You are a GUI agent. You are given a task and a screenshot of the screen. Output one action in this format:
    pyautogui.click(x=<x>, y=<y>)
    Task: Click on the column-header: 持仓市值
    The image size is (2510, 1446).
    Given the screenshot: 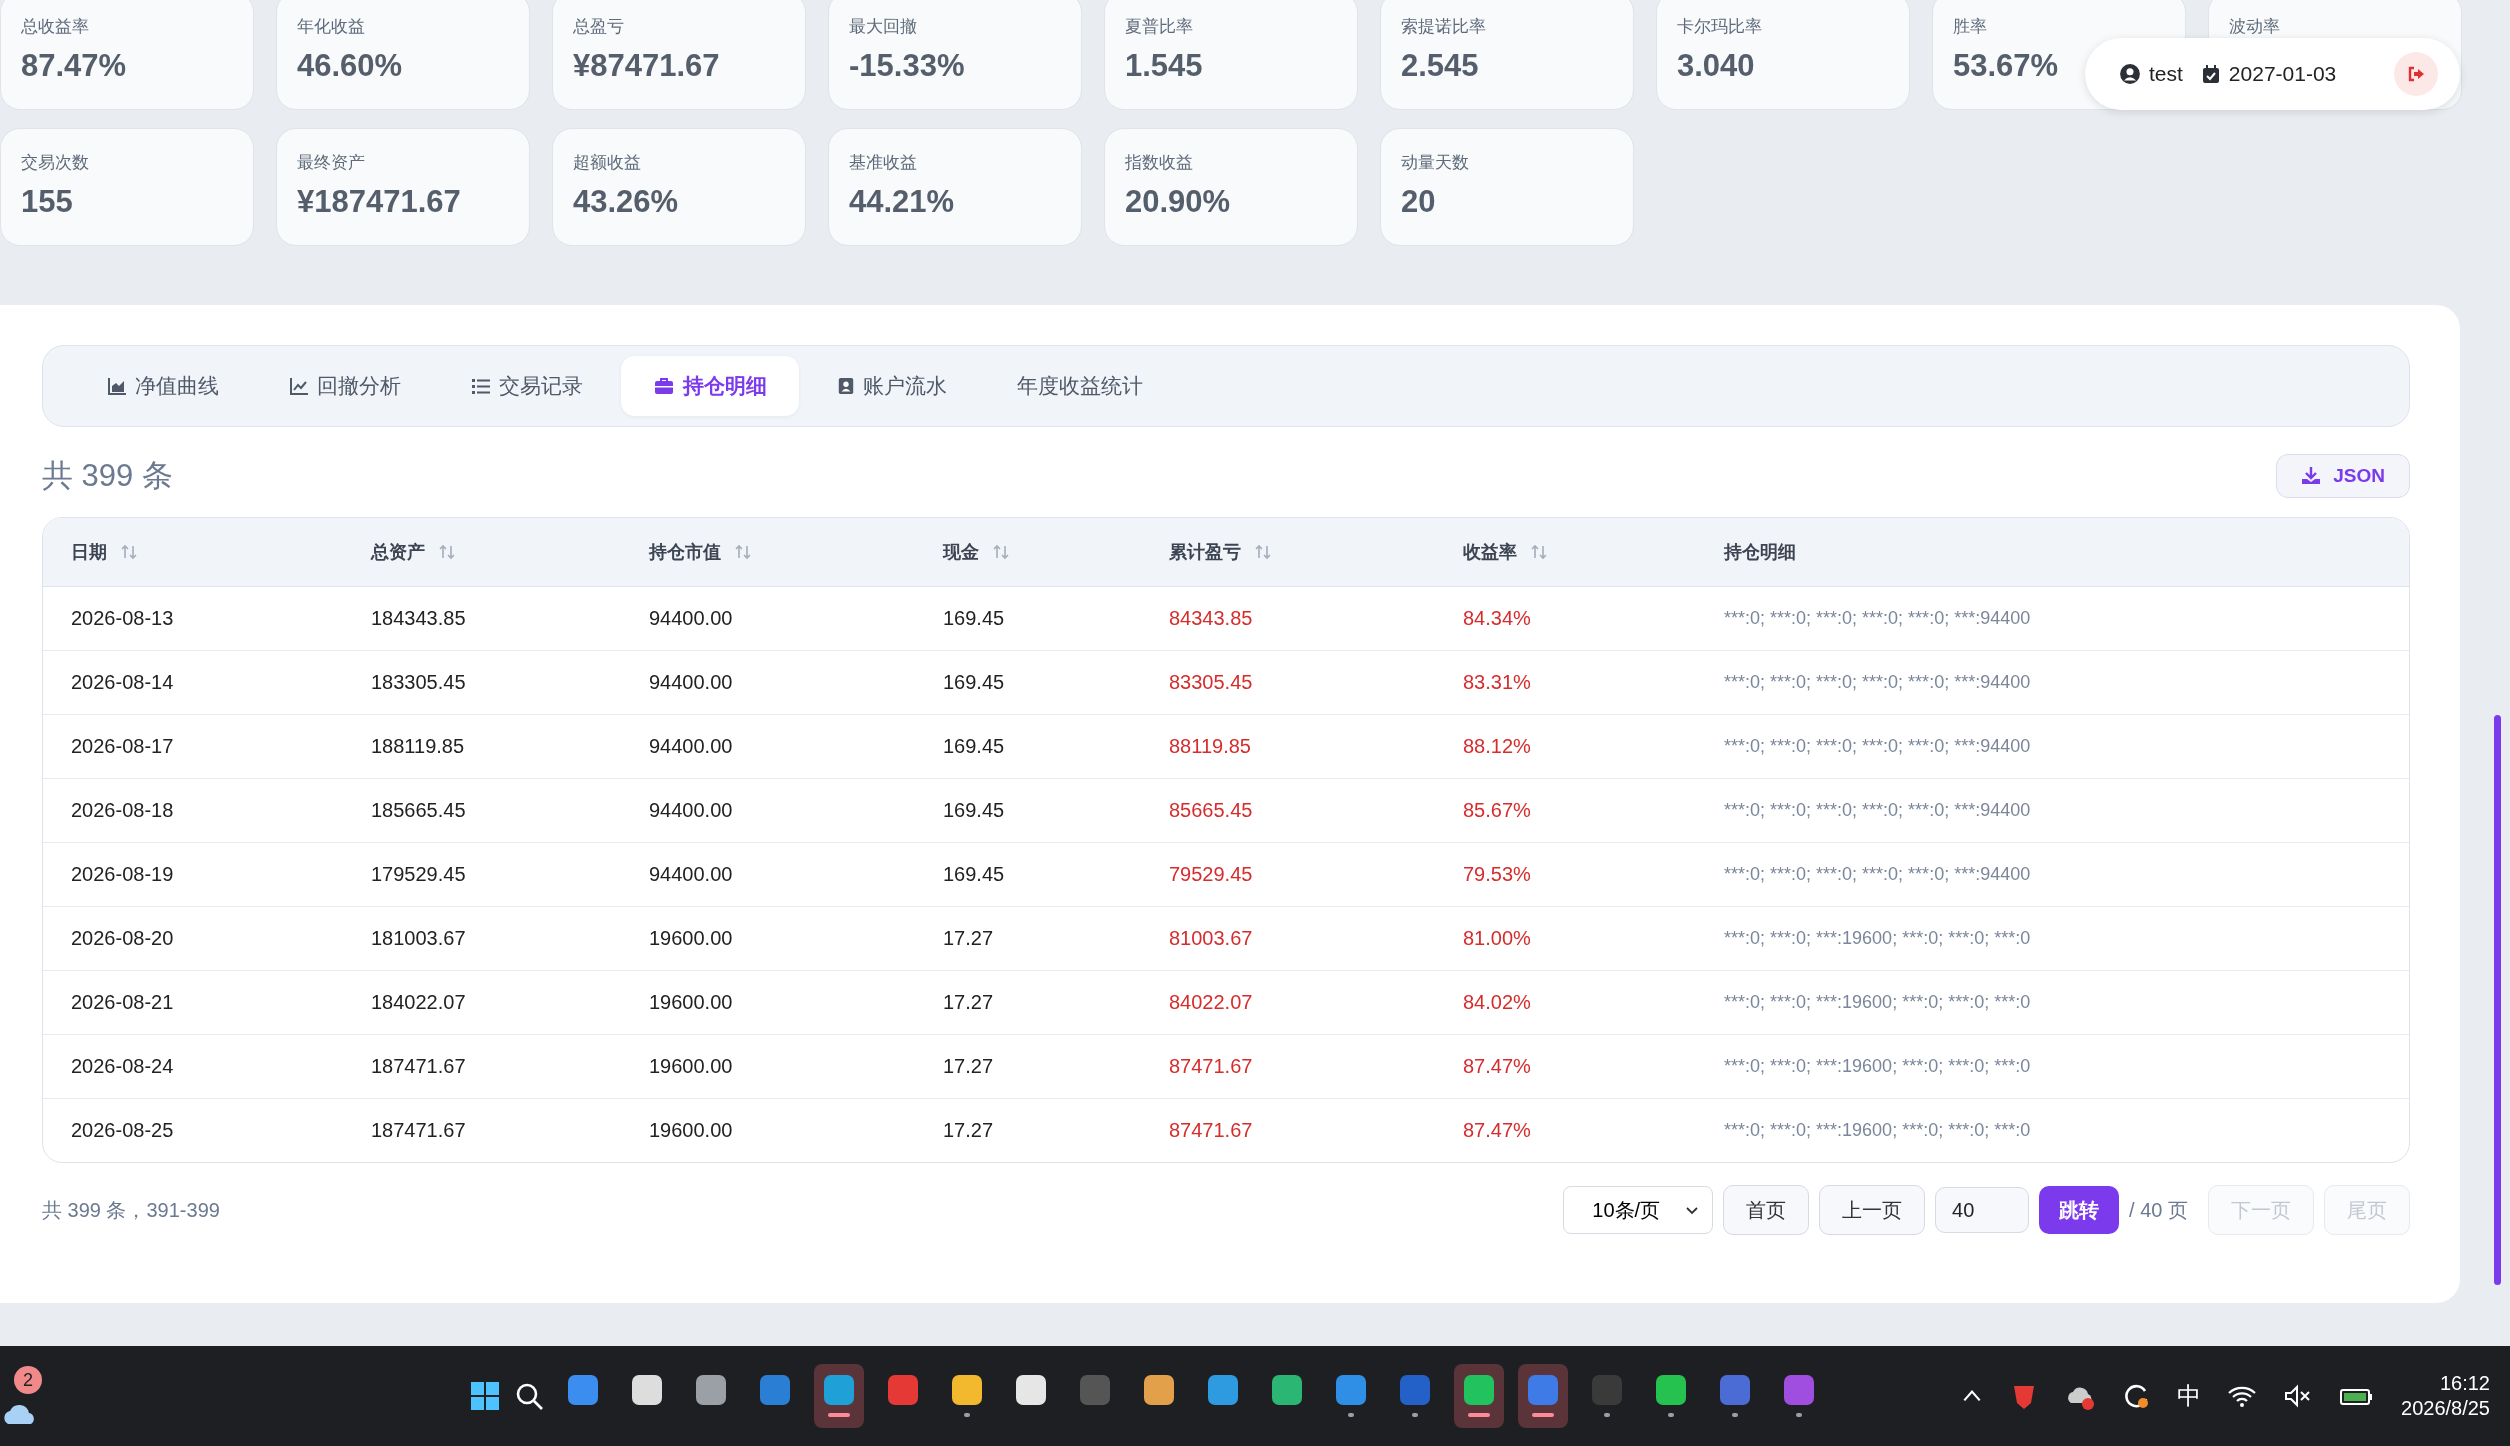 What is the action you would take?
    pyautogui.click(x=685, y=552)
    